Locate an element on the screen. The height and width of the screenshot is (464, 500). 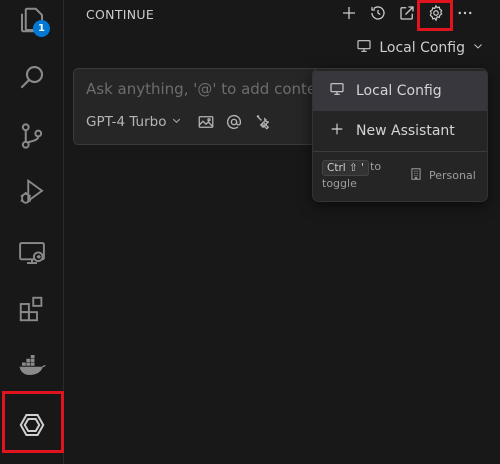
extensions-icon is located at coordinates (32, 311).